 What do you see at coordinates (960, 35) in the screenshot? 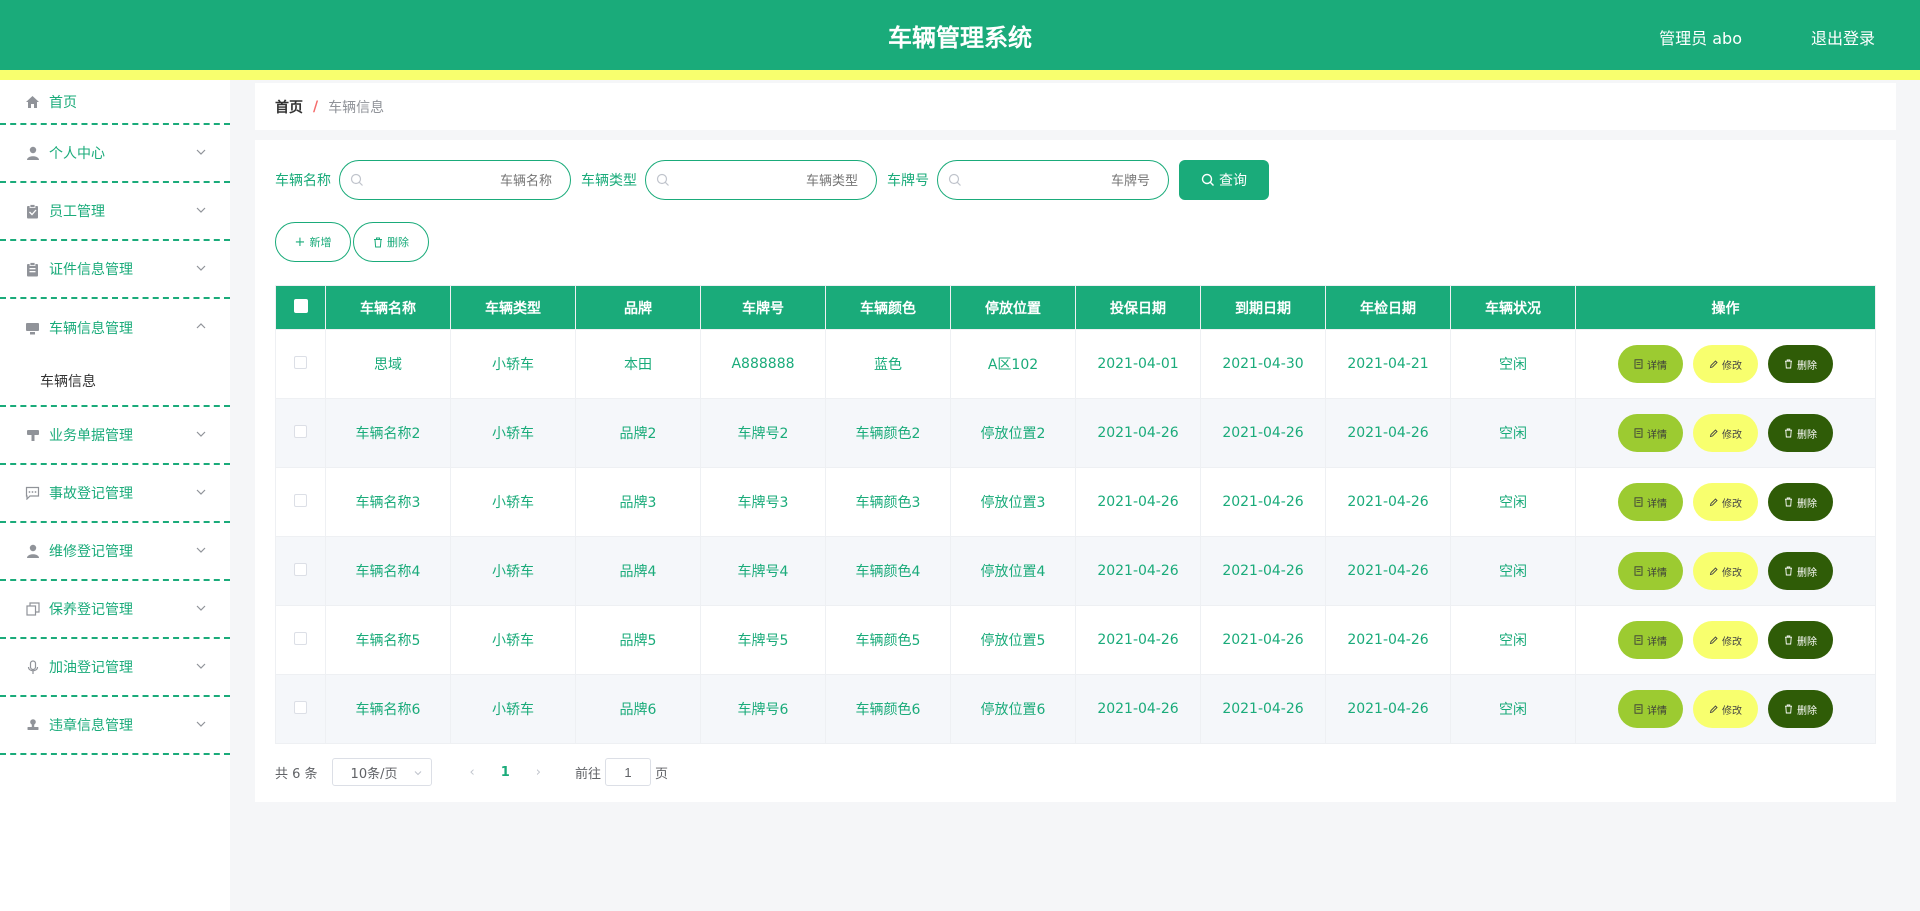
I see `top-header: 车辆管理系统 管理员 abo 退出登录` at bounding box center [960, 35].